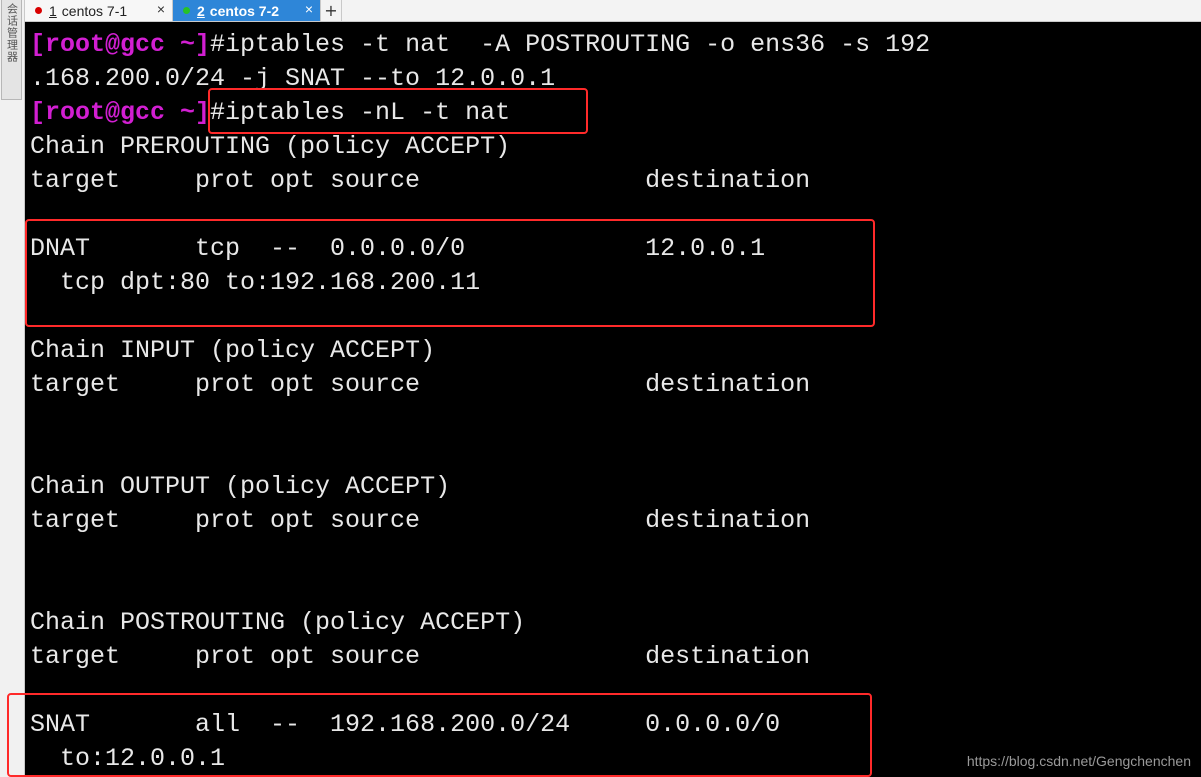  I want to click on terminal-line-text: Chain OUTPUT (policy ACCEPT), so click(240, 486).